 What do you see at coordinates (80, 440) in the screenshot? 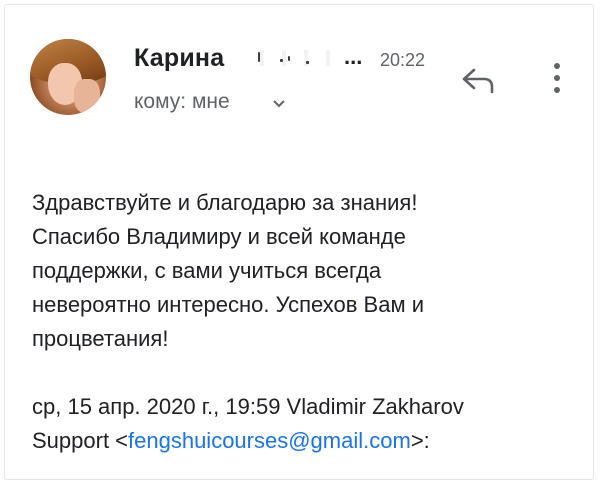
I see `quote-prefix: Support <` at bounding box center [80, 440].